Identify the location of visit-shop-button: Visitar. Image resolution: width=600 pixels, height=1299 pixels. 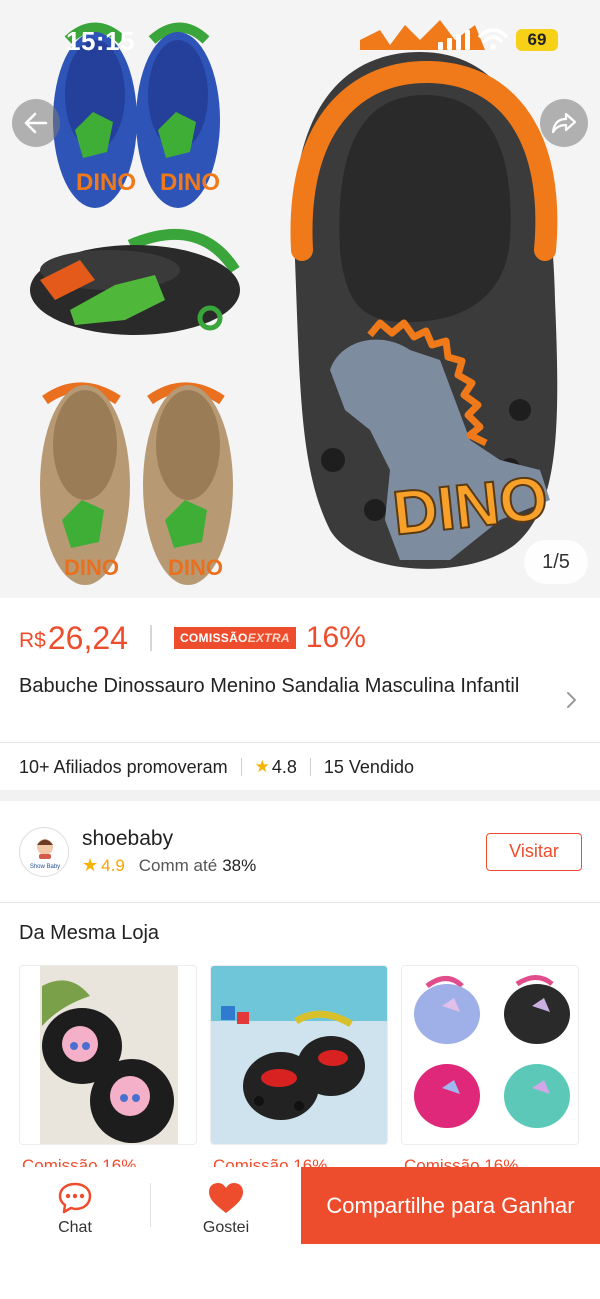
(534, 852).